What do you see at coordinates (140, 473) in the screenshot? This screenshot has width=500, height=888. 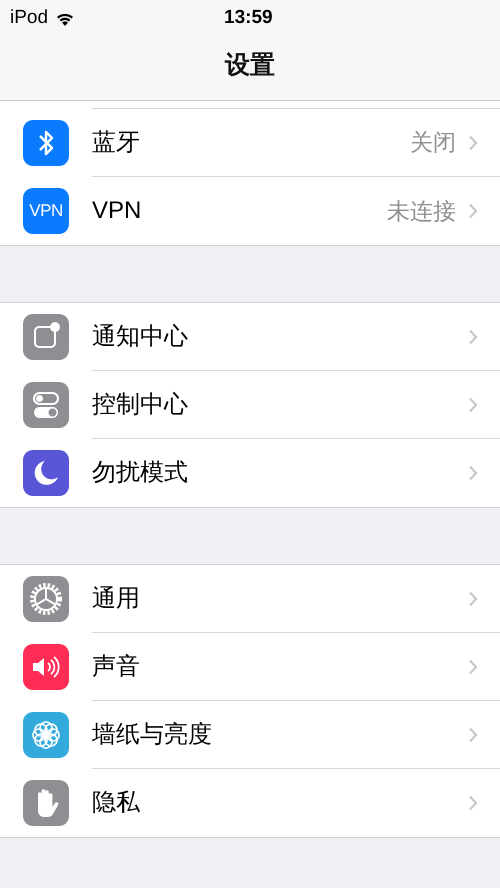 I see `setting-label: 勿扰模式` at bounding box center [140, 473].